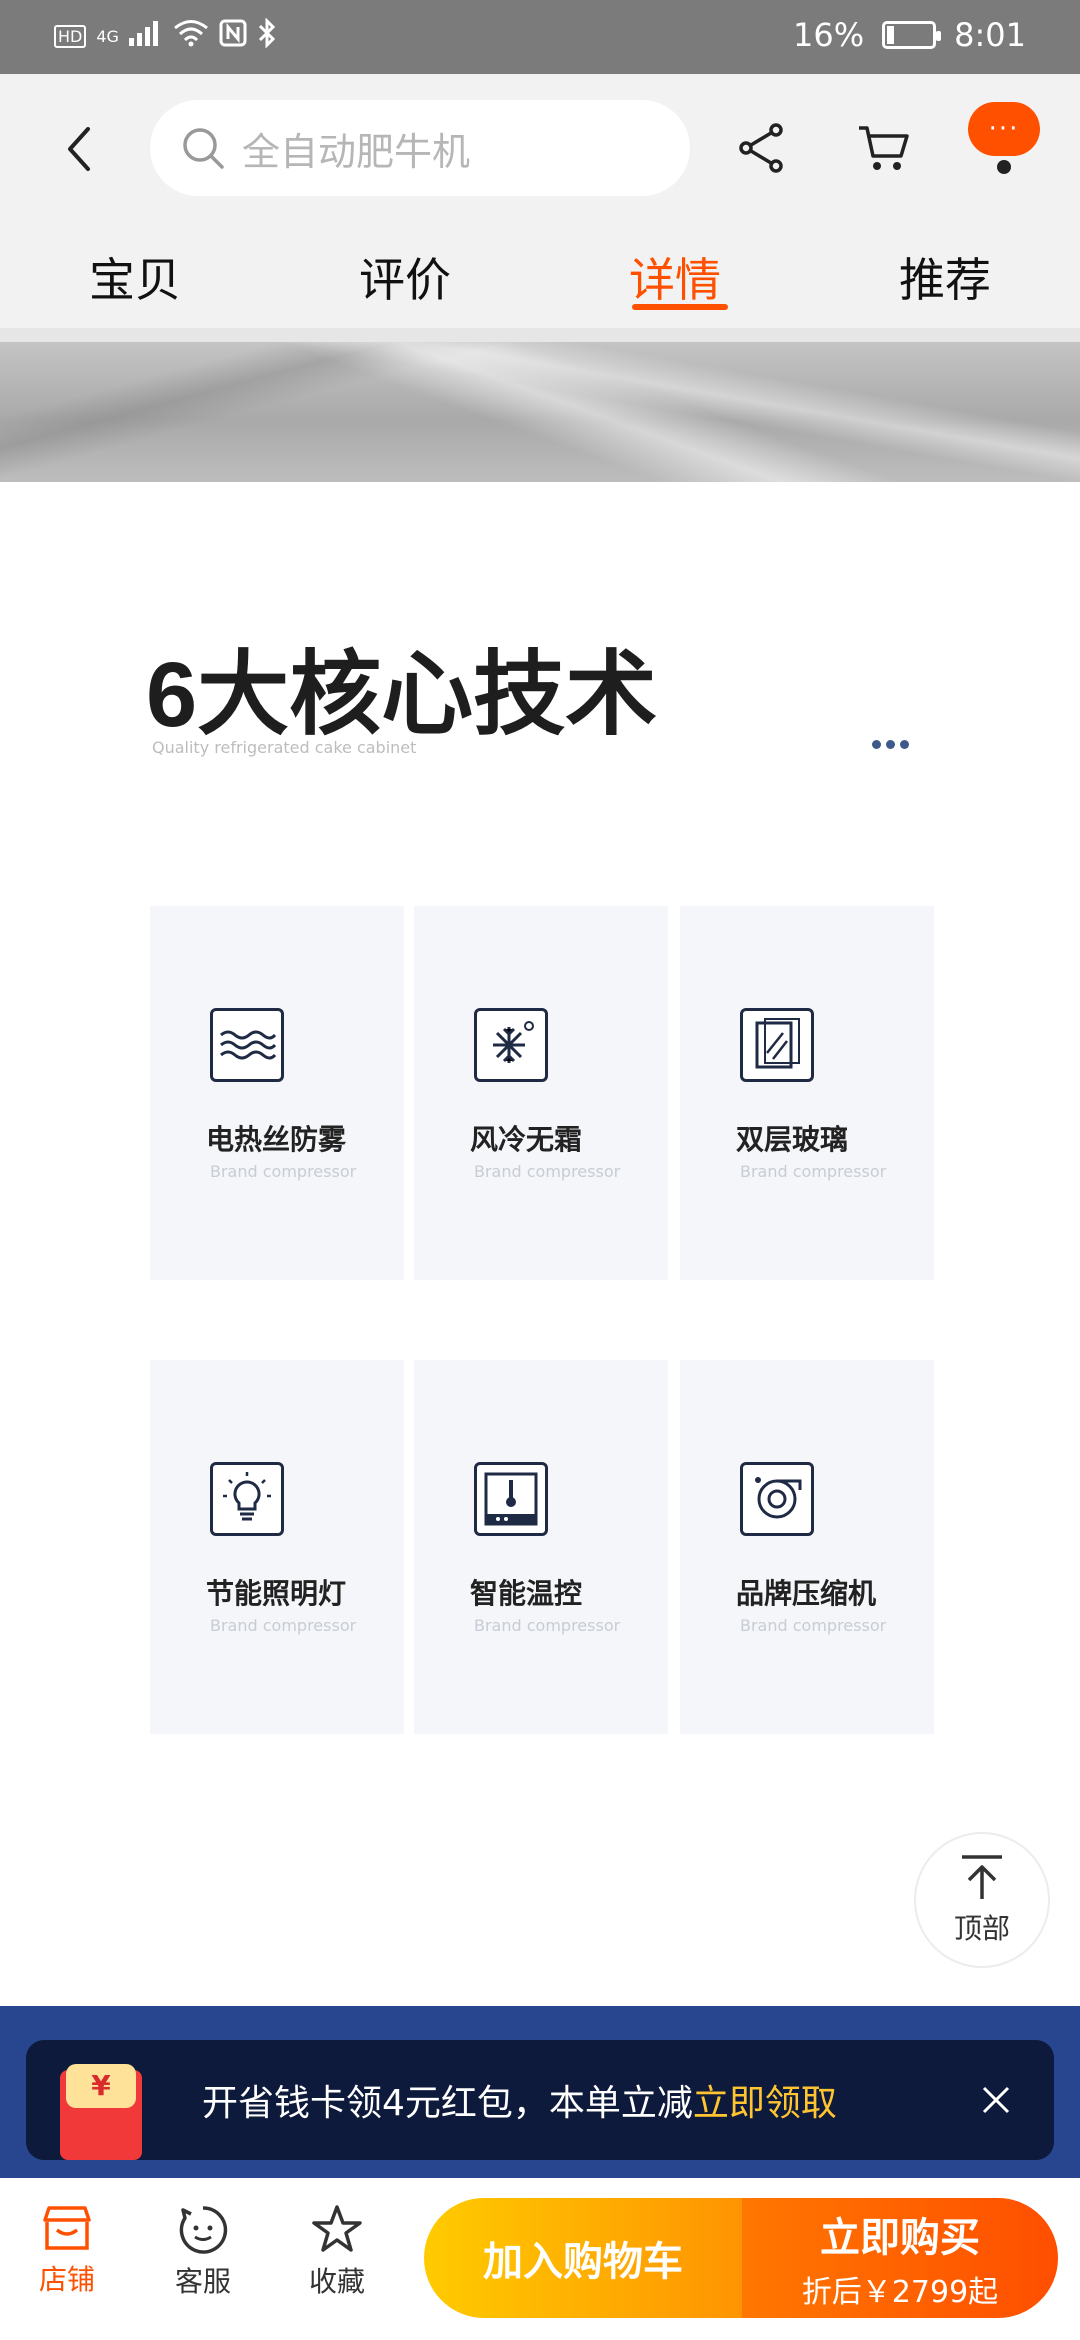 The height and width of the screenshot is (2340, 1080). I want to click on cart-button, so click(884, 148).